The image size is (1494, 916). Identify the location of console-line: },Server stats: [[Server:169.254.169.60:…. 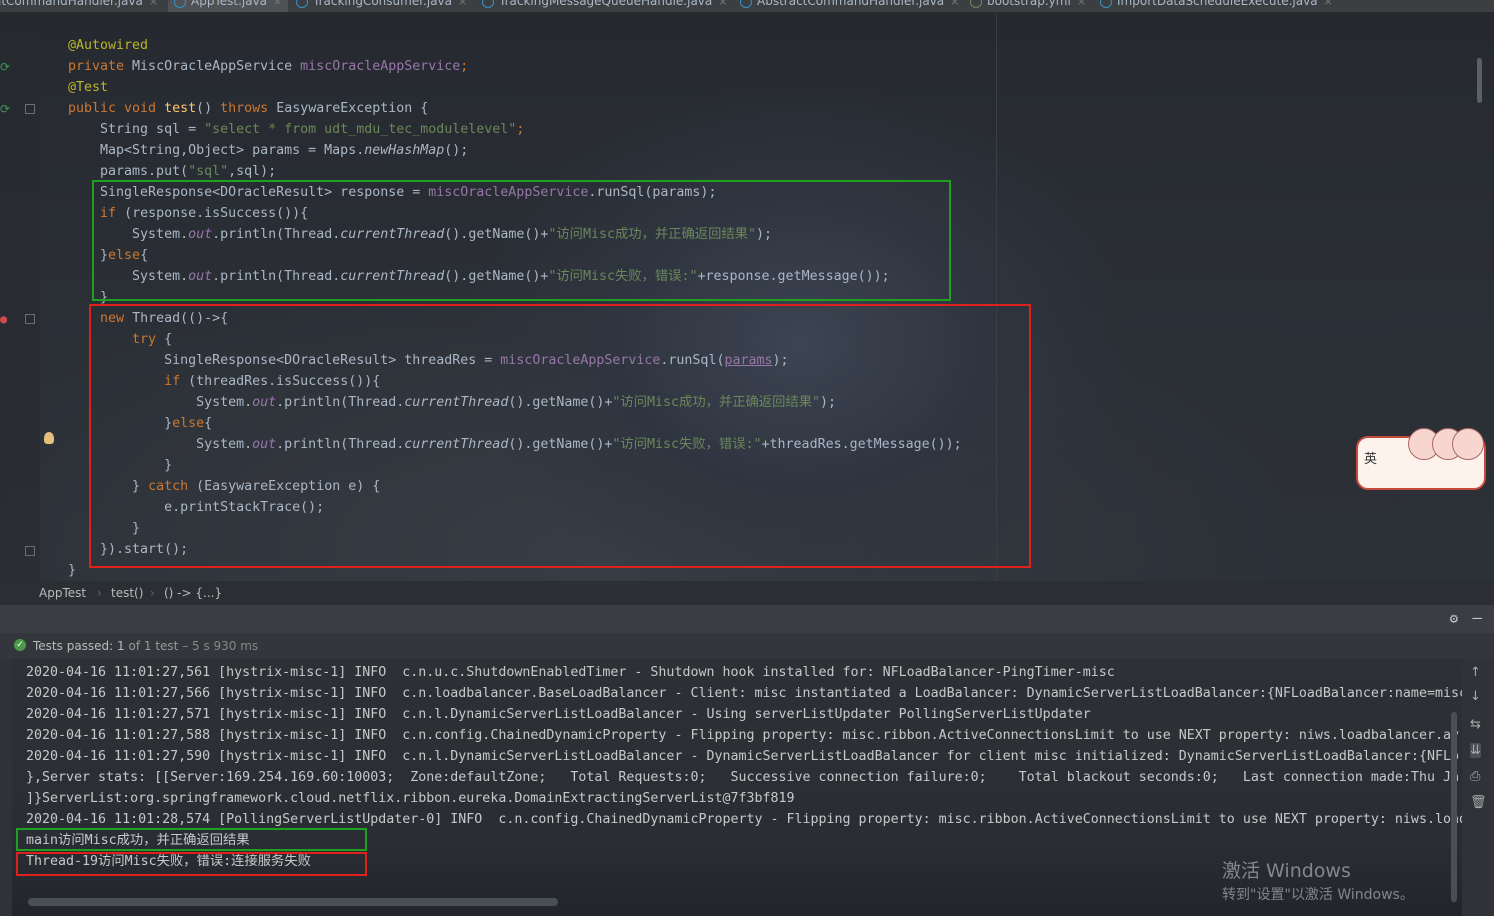
(742, 777).